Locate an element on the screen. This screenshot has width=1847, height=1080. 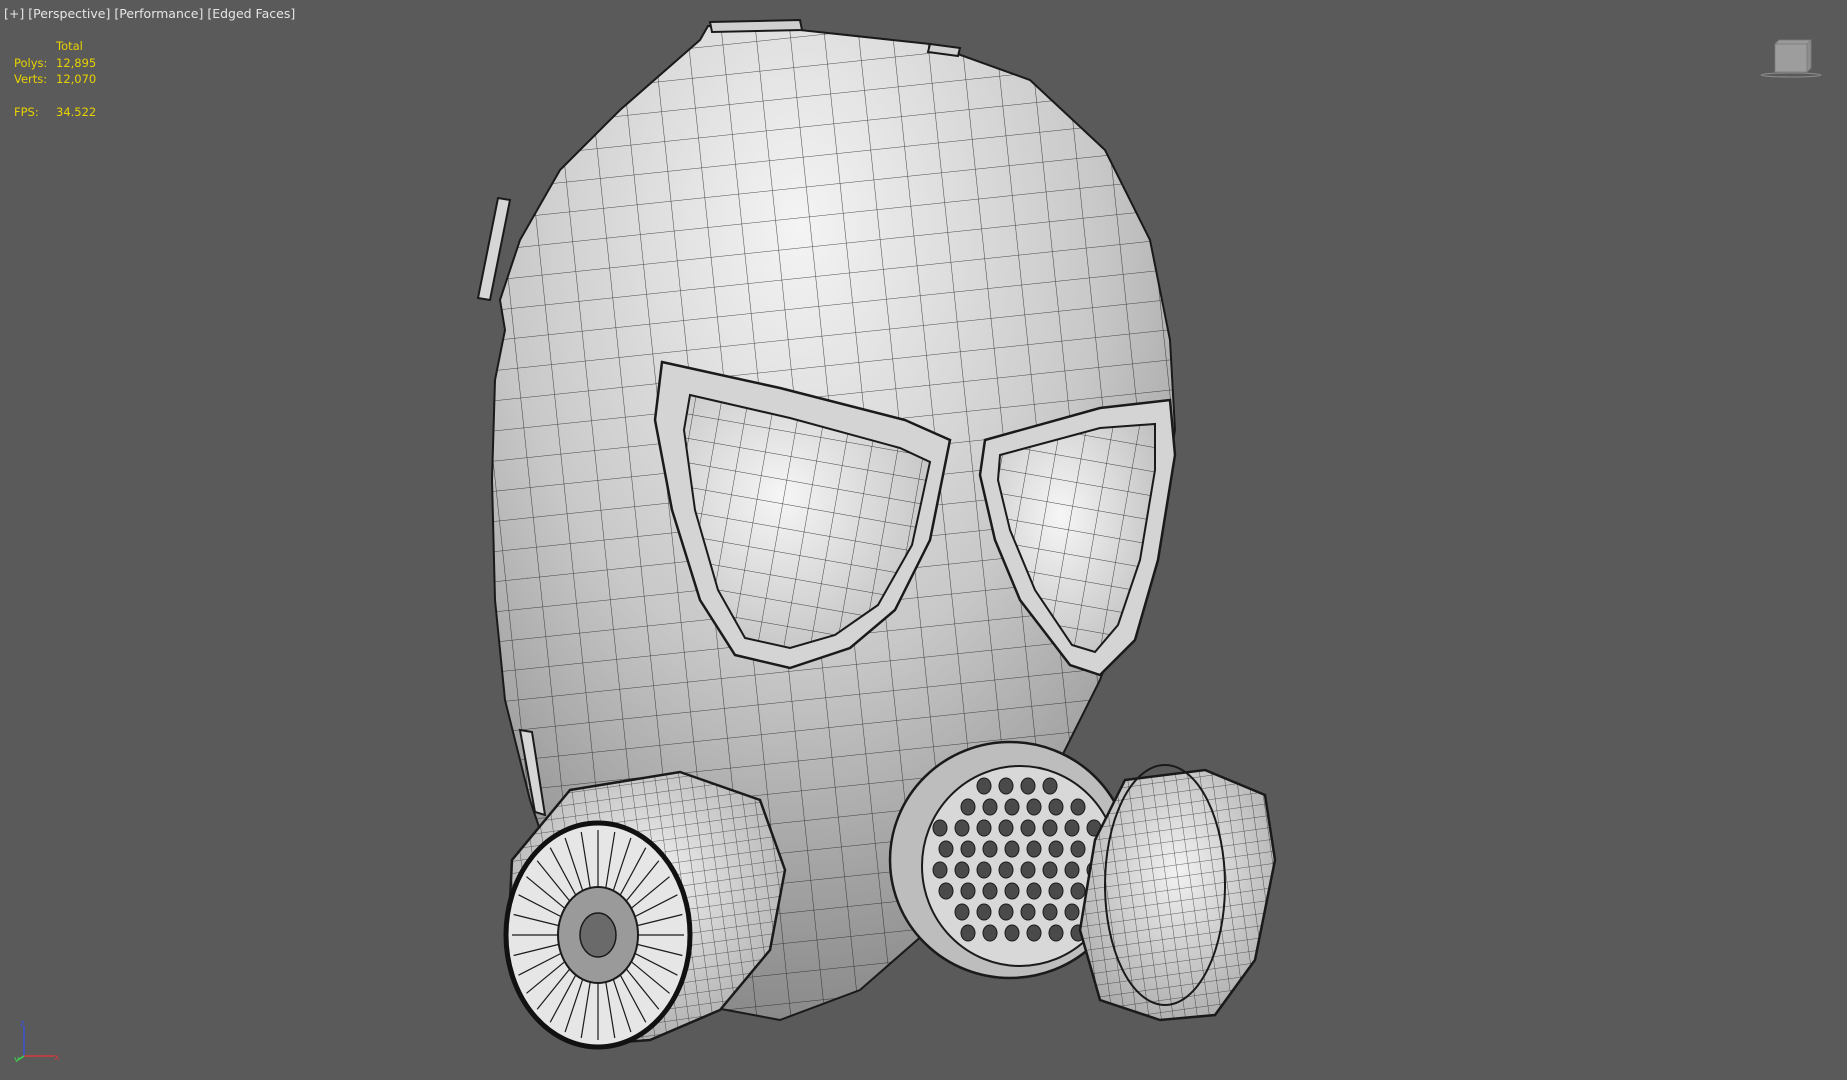
axis-tripod-icon: z y x is located at coordinates (37, 1040).